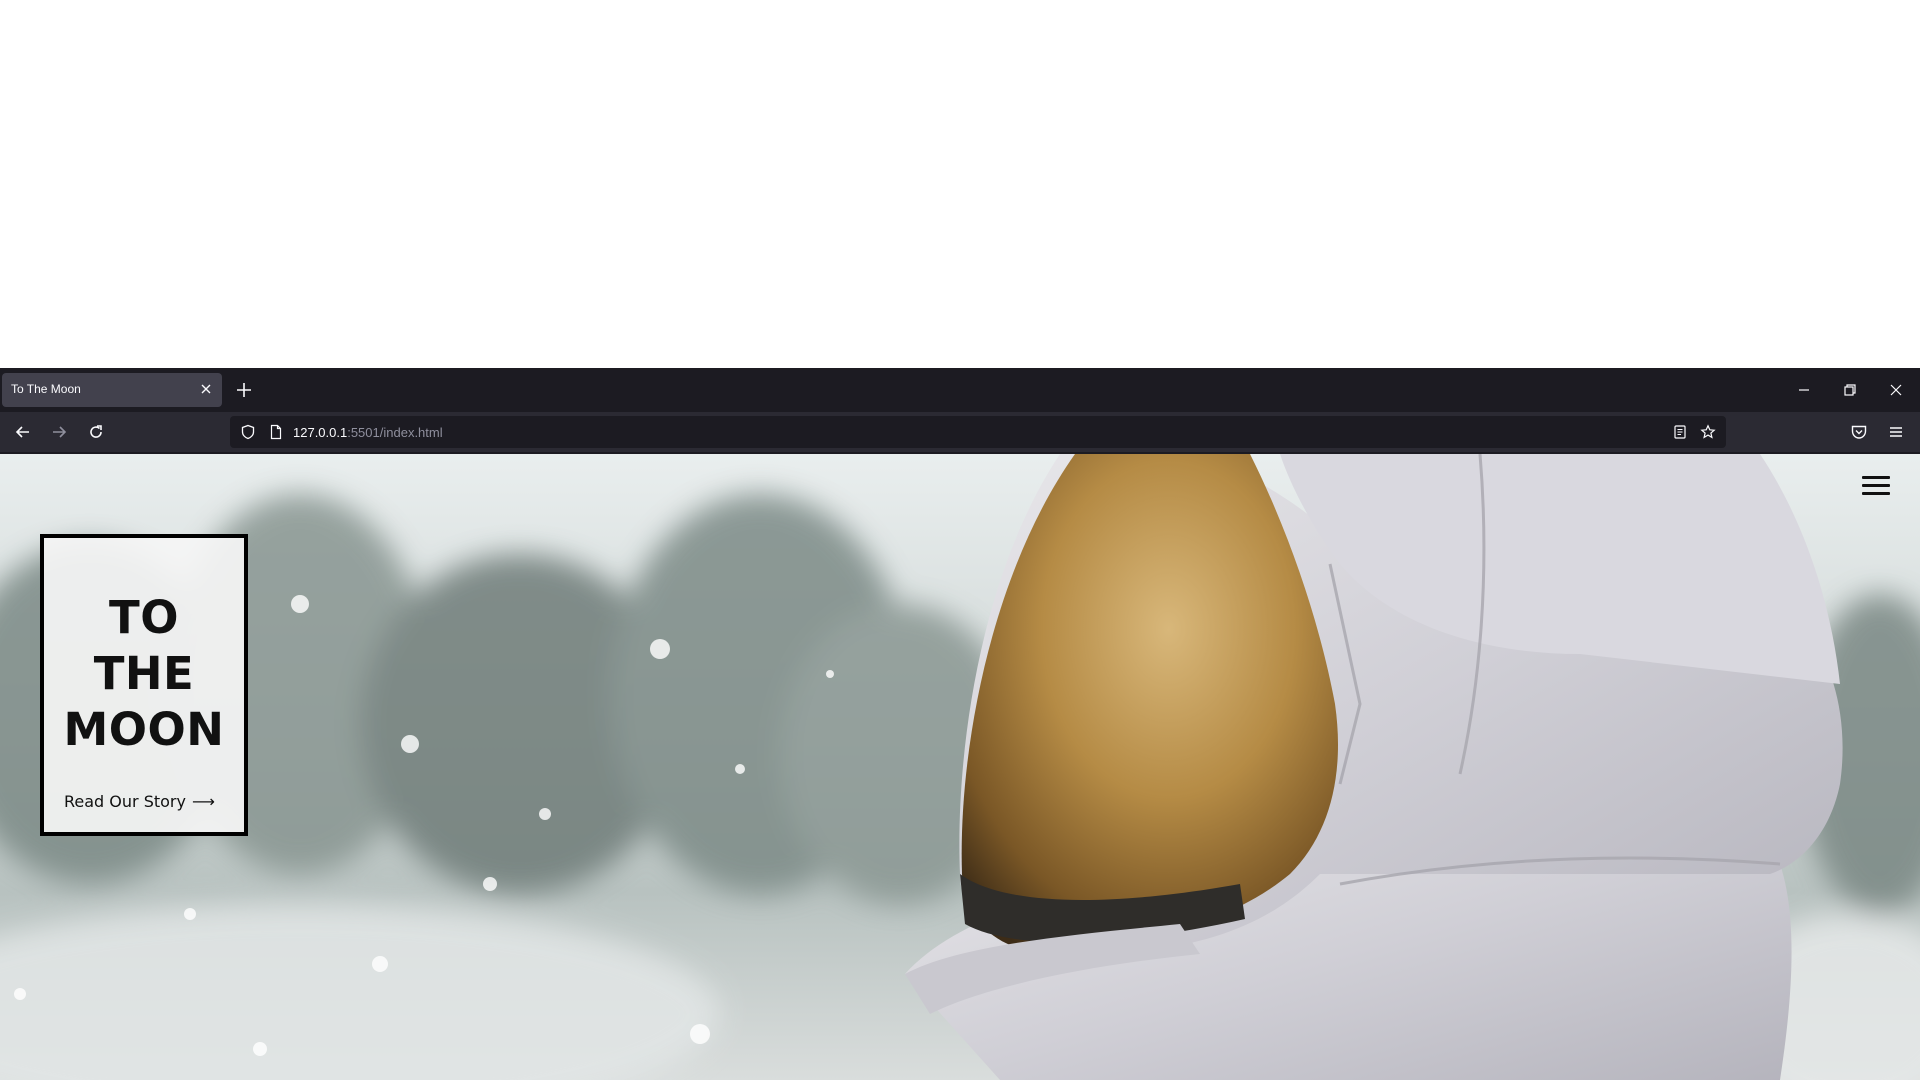 This screenshot has width=1920, height=1080. What do you see at coordinates (144, 617) in the screenshot?
I see `hero-title-line: TO` at bounding box center [144, 617].